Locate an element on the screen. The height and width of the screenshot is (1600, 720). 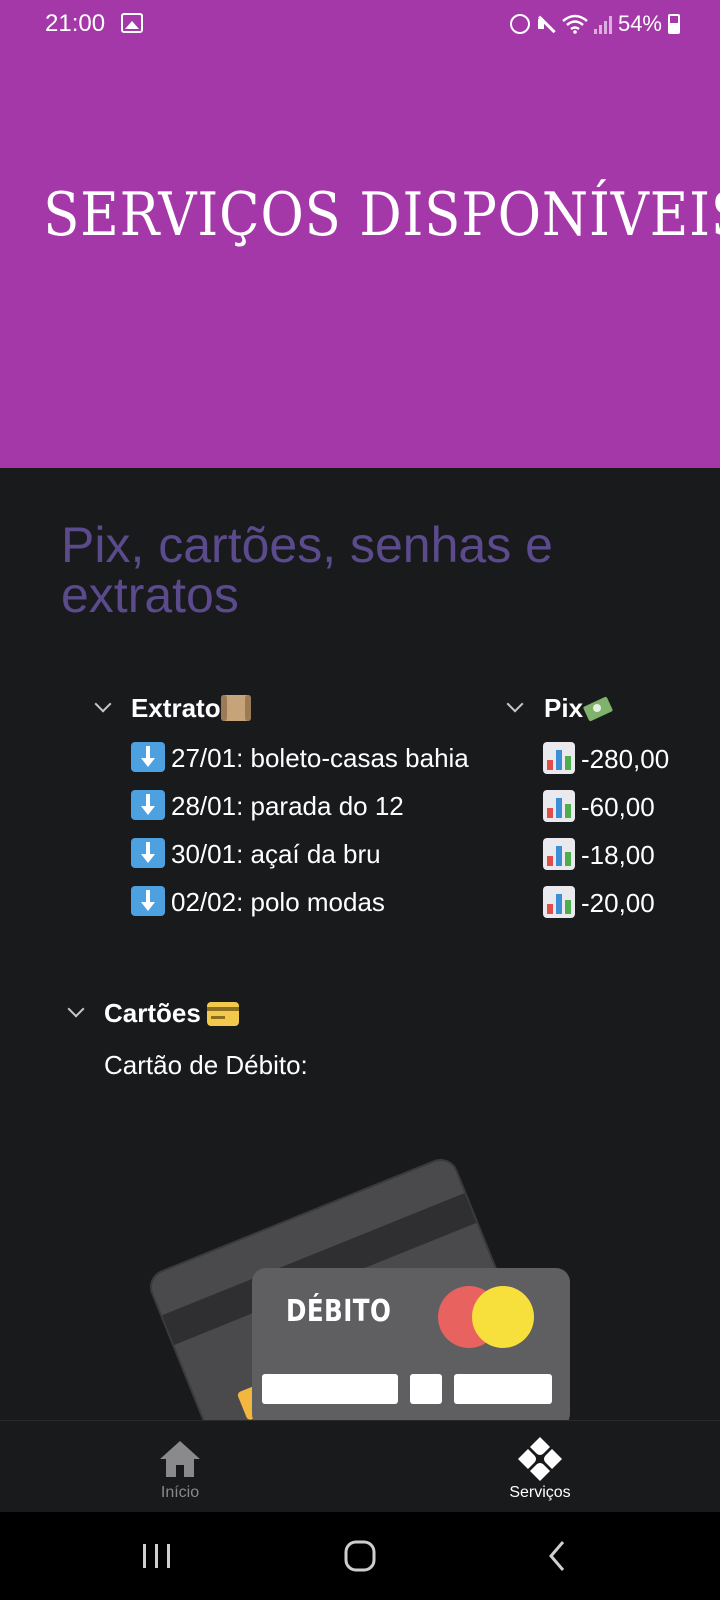
gallery-icon is located at coordinates (132, 23).